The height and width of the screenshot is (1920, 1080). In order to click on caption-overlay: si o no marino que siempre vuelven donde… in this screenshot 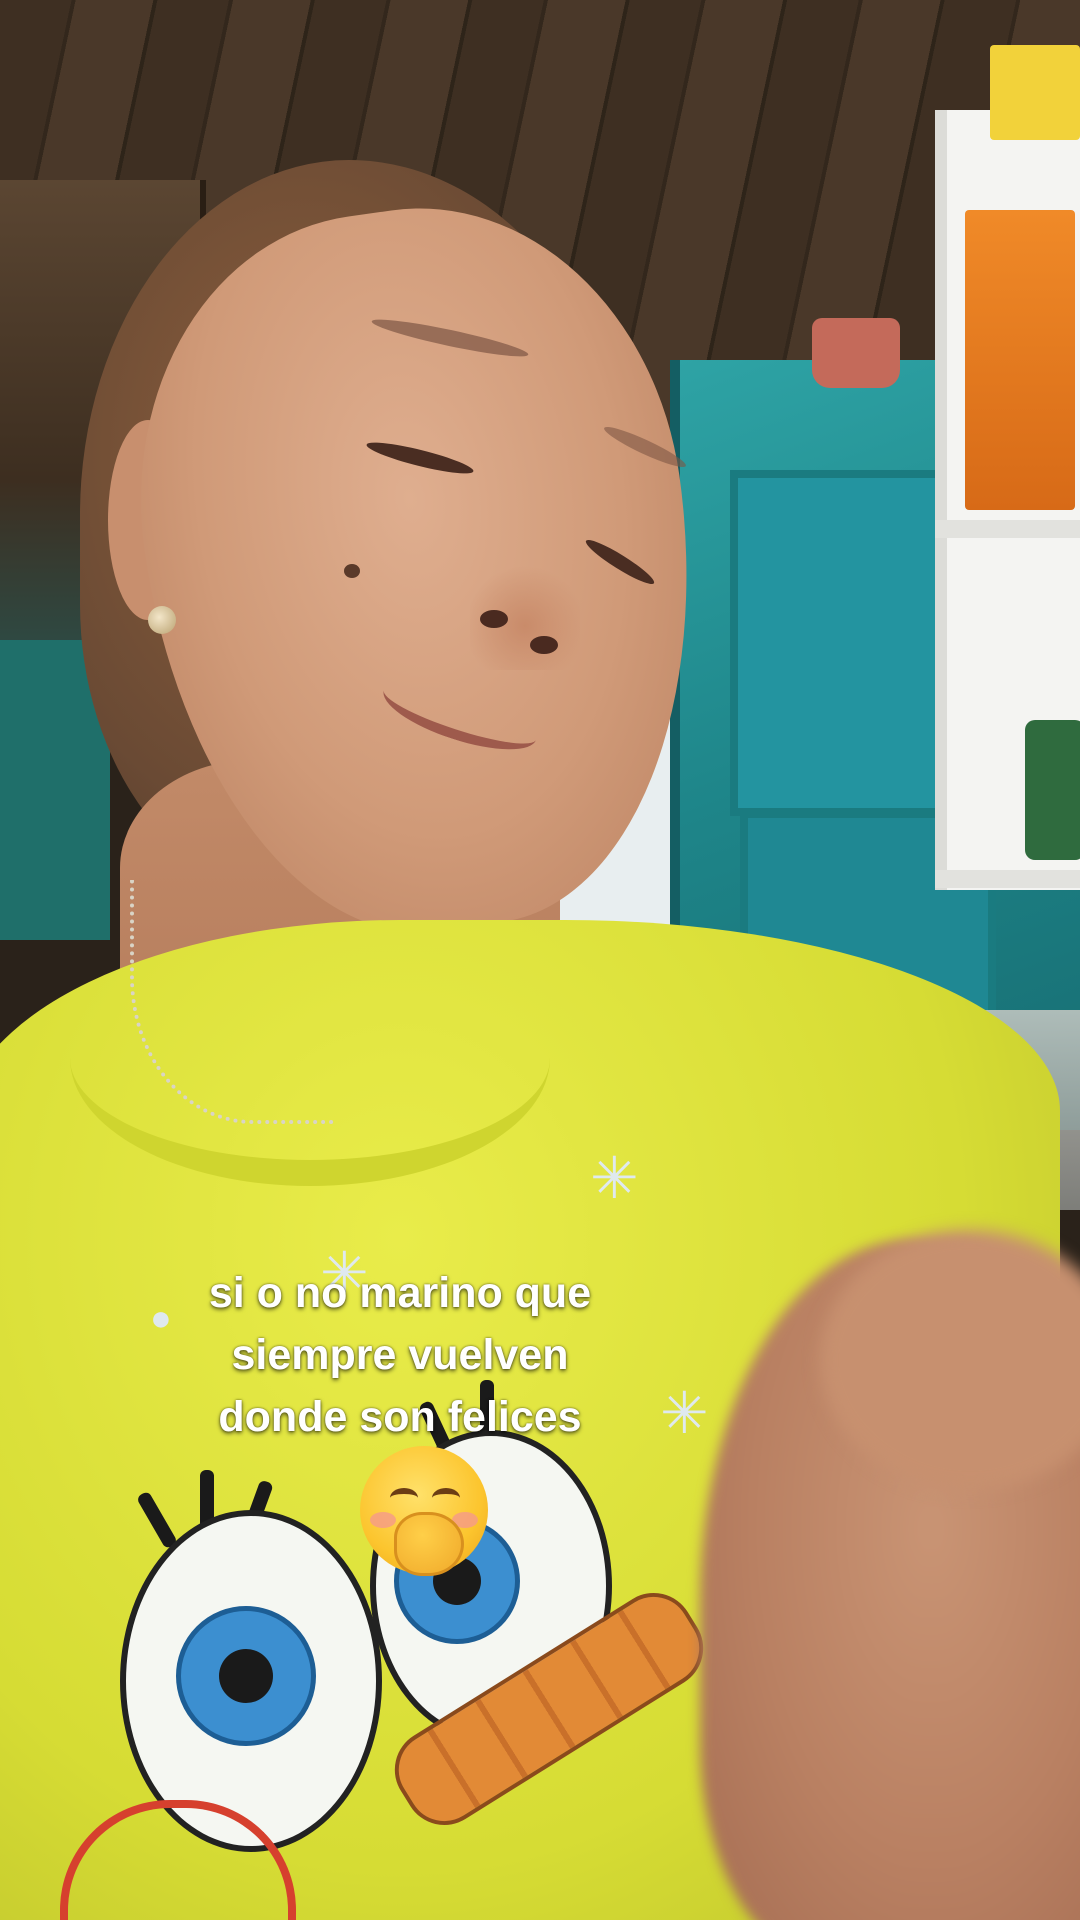, I will do `click(400, 1355)`.